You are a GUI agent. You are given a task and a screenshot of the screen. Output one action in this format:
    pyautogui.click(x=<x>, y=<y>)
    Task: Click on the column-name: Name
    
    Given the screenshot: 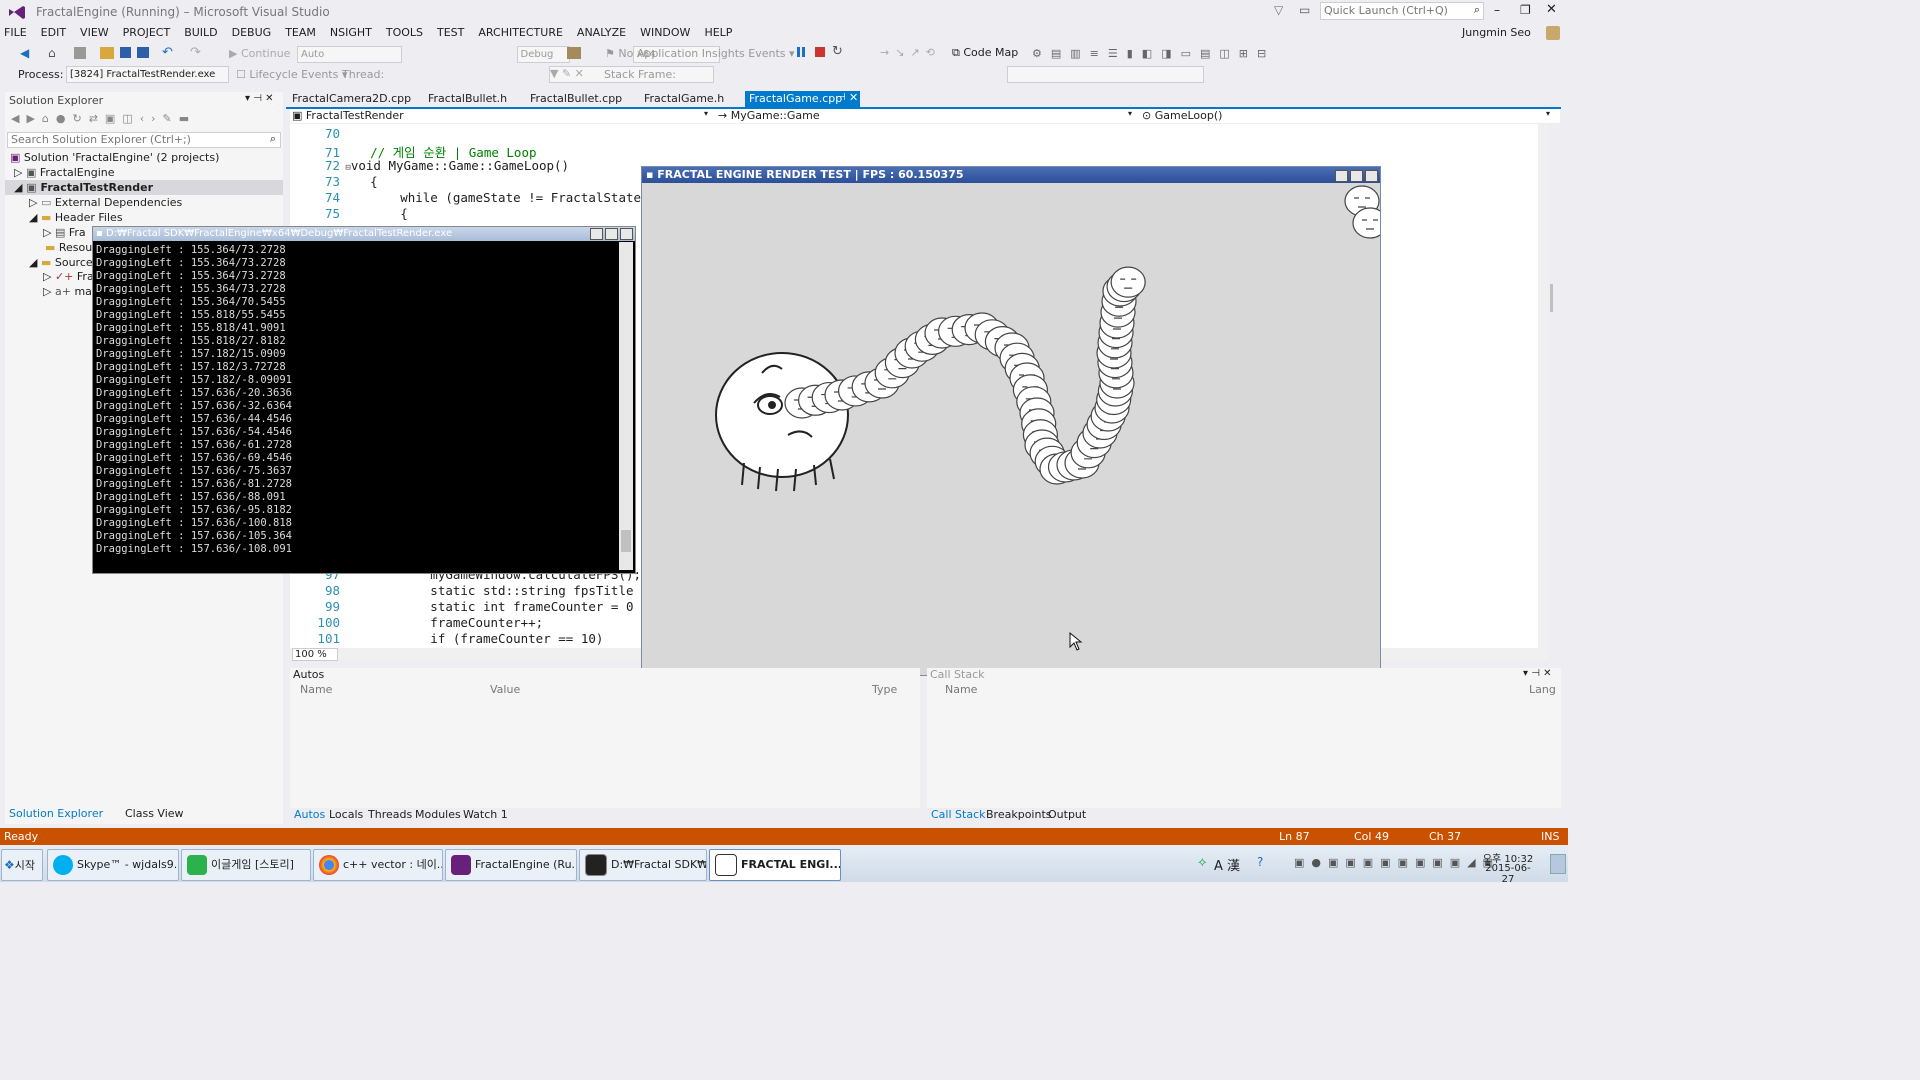 What is the action you would take?
    pyautogui.click(x=316, y=689)
    